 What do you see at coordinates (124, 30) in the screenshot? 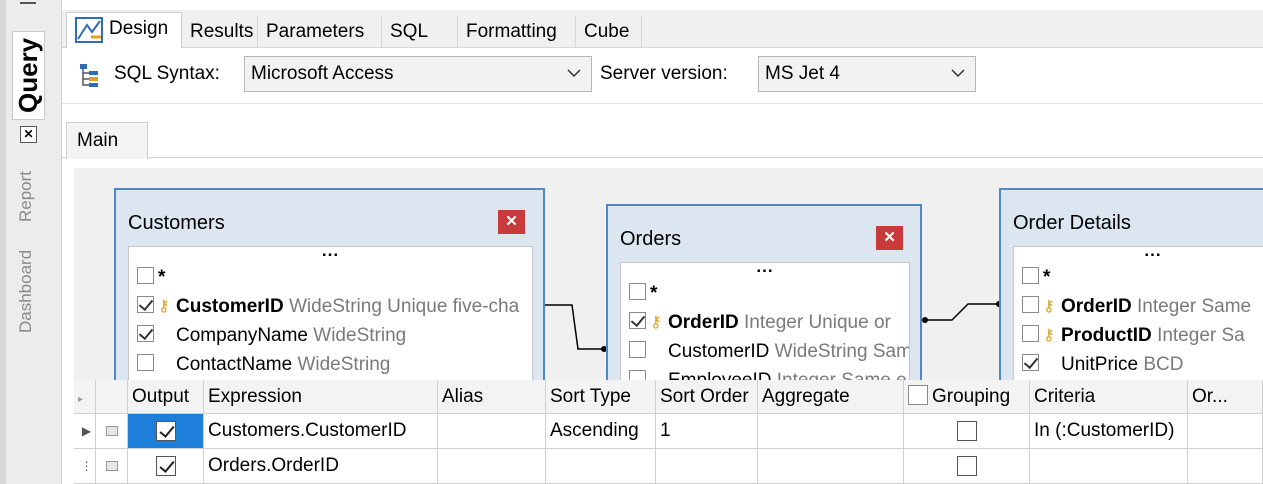
I see `tab-design: Design` at bounding box center [124, 30].